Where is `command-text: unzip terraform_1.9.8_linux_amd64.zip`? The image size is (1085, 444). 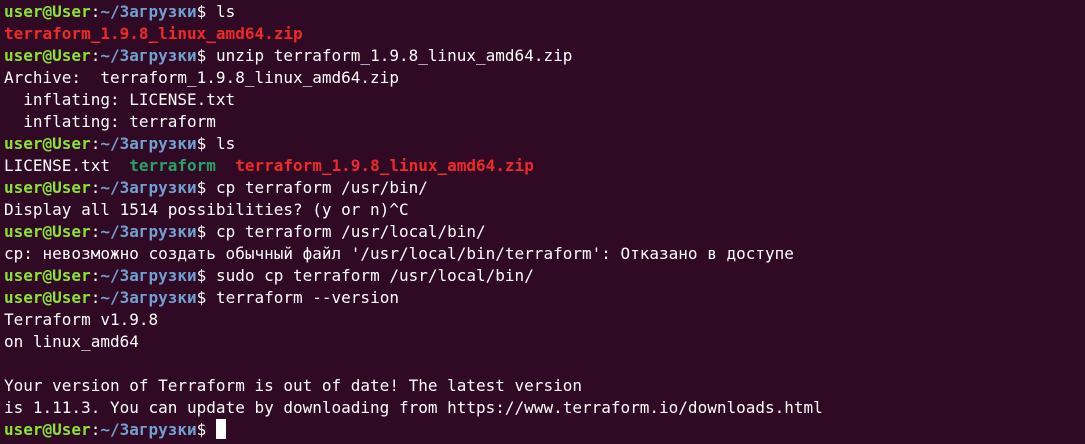
command-text: unzip terraform_1.9.8_linux_amd64.zip is located at coordinates (394, 55).